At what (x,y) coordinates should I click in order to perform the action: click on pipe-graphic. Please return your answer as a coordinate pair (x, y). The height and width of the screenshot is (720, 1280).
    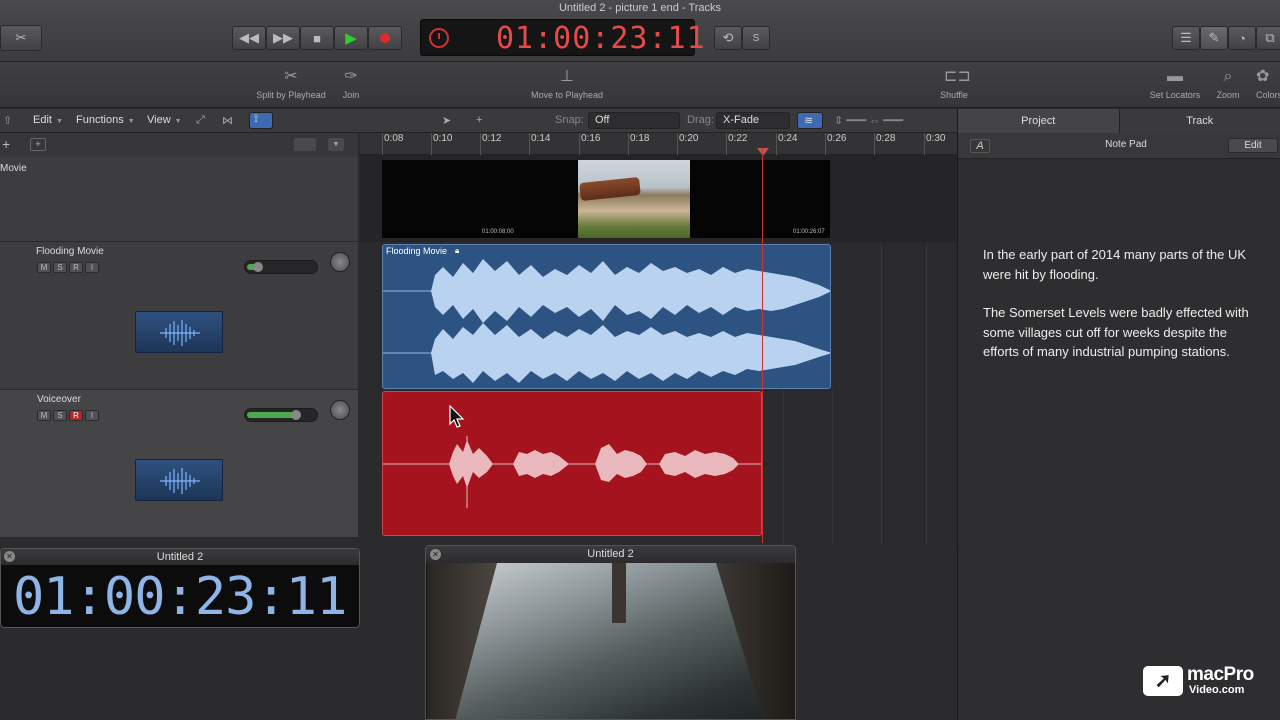
    Looking at the image, I should click on (610, 189).